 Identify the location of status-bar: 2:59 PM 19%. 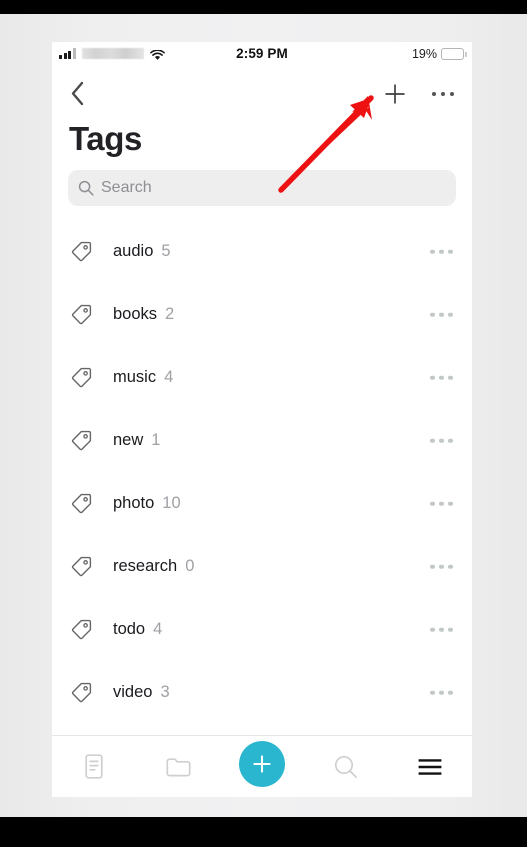
(262, 56).